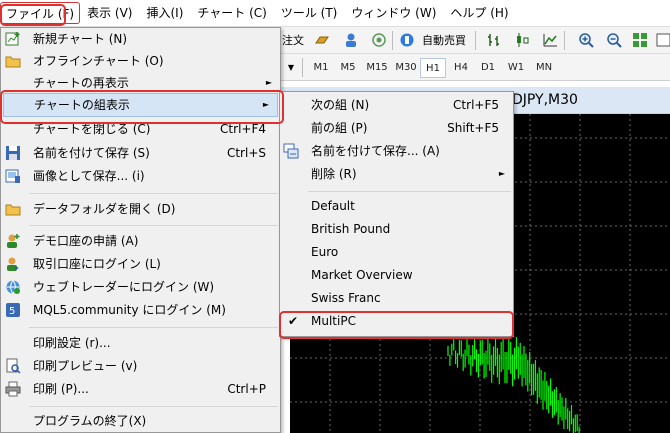 This screenshot has height=433, width=670. Describe the element at coordinates (396, 298) in the screenshot. I see `submenu-item-profile-swiss-franc: Swiss Franc` at that location.